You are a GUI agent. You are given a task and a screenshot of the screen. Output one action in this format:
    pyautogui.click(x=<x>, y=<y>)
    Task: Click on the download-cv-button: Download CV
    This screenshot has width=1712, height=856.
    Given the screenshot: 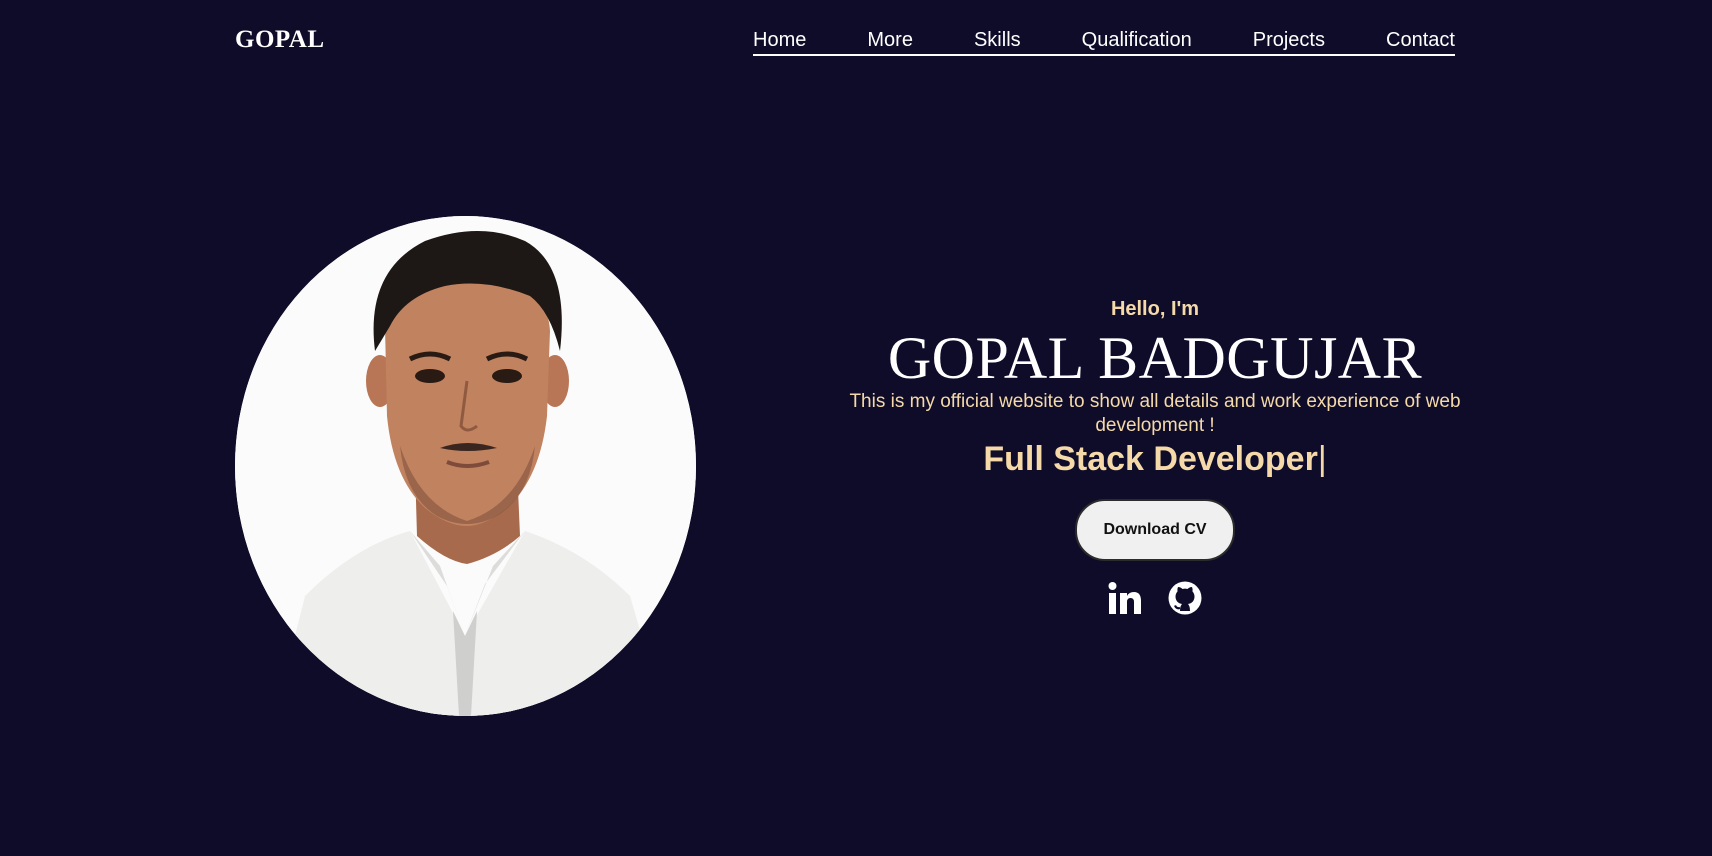 What is the action you would take?
    pyautogui.click(x=1155, y=530)
    